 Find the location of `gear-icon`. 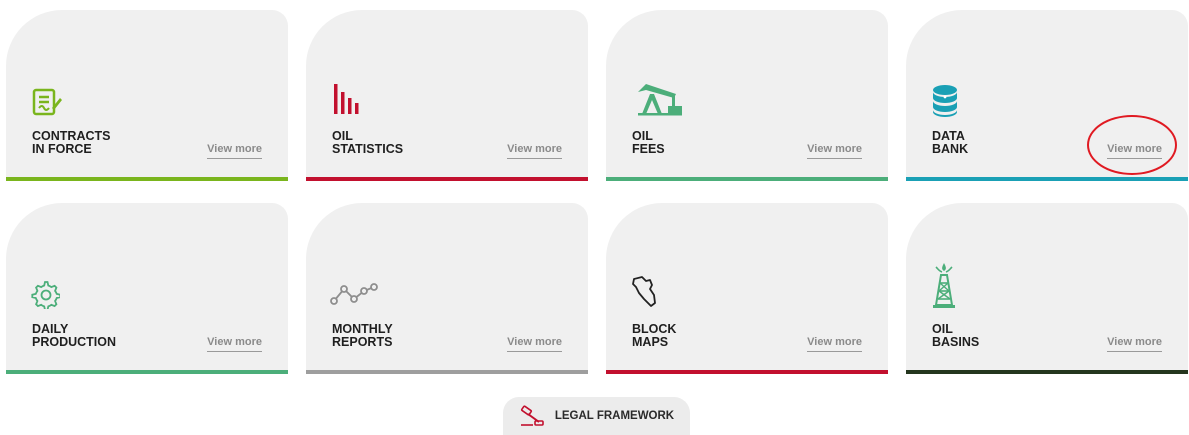

gear-icon is located at coordinates (45, 294).